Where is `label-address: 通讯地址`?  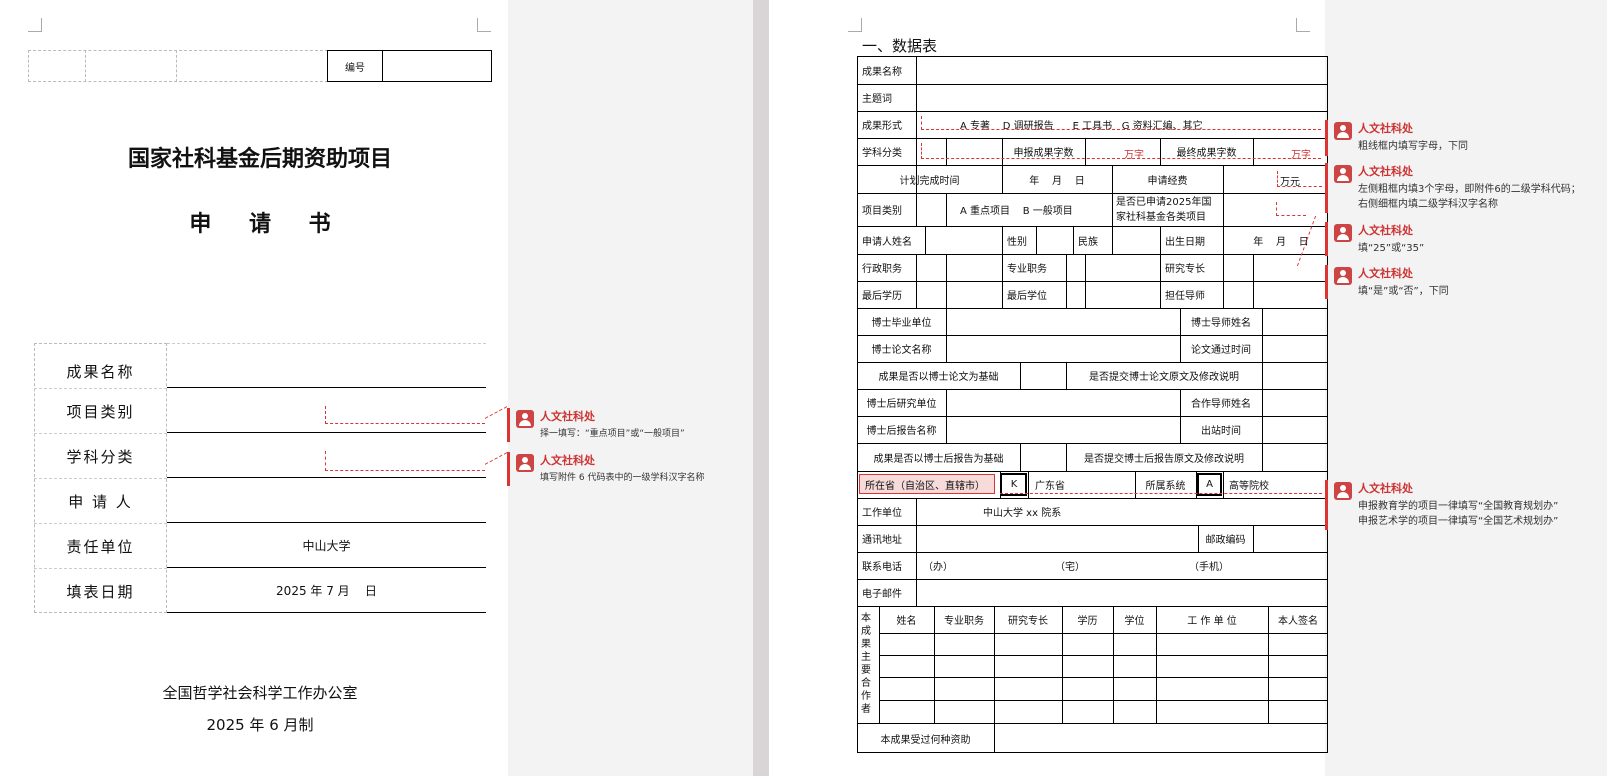 label-address: 通讯地址 is located at coordinates (882, 540).